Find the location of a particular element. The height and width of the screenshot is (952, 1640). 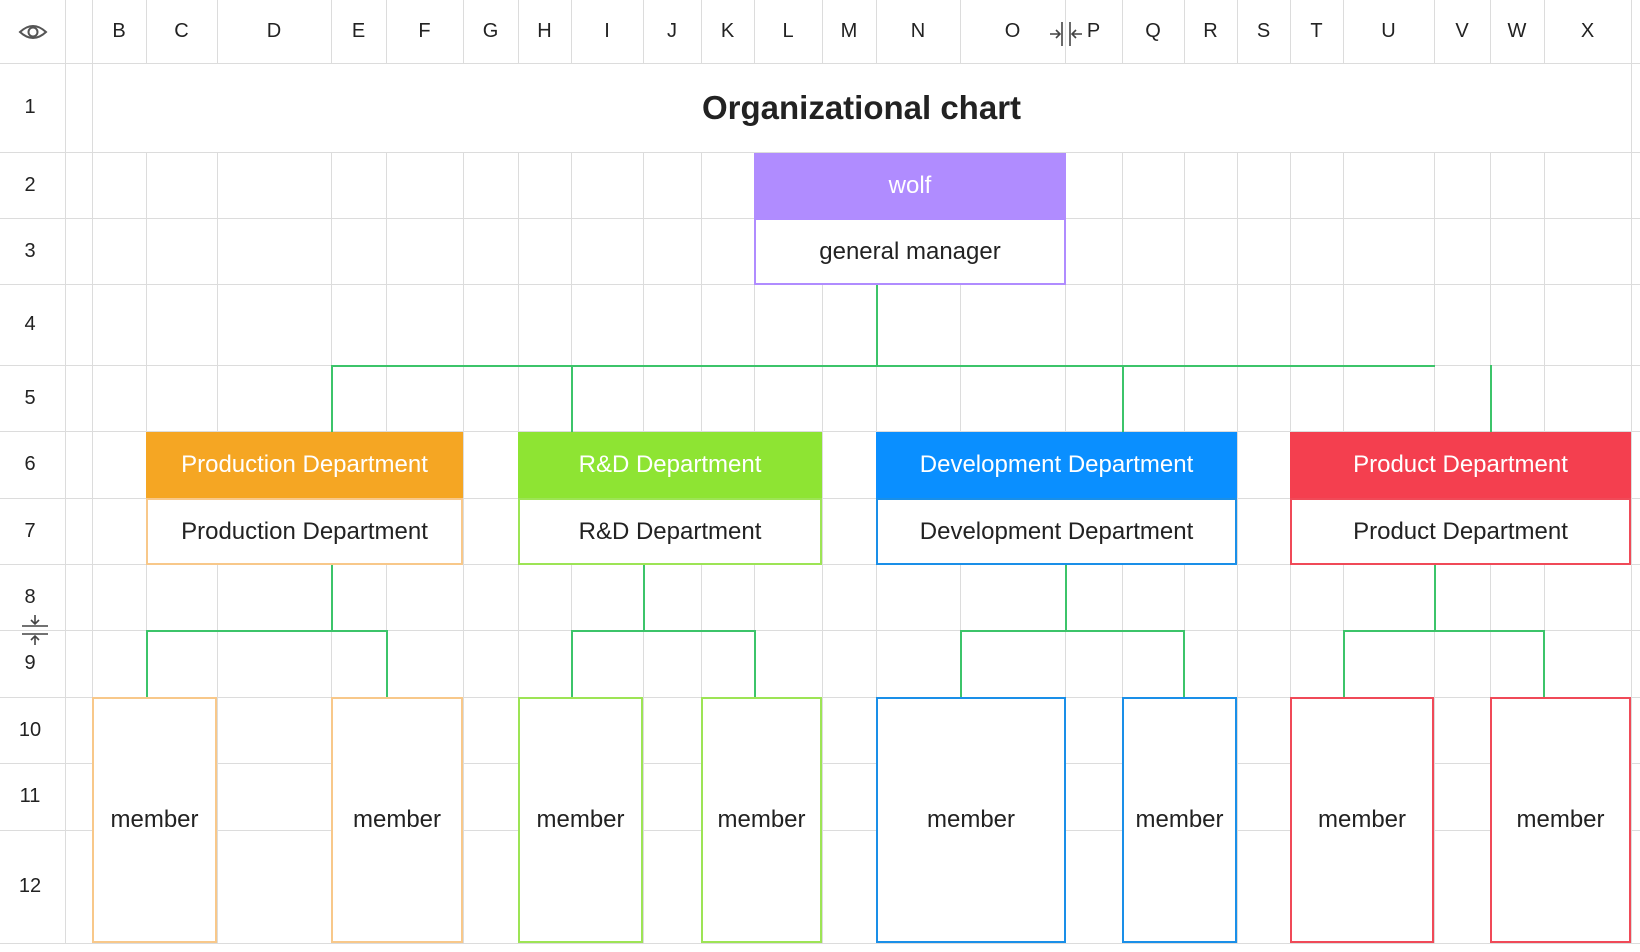

row-header-4: 4 is located at coordinates (30, 324).